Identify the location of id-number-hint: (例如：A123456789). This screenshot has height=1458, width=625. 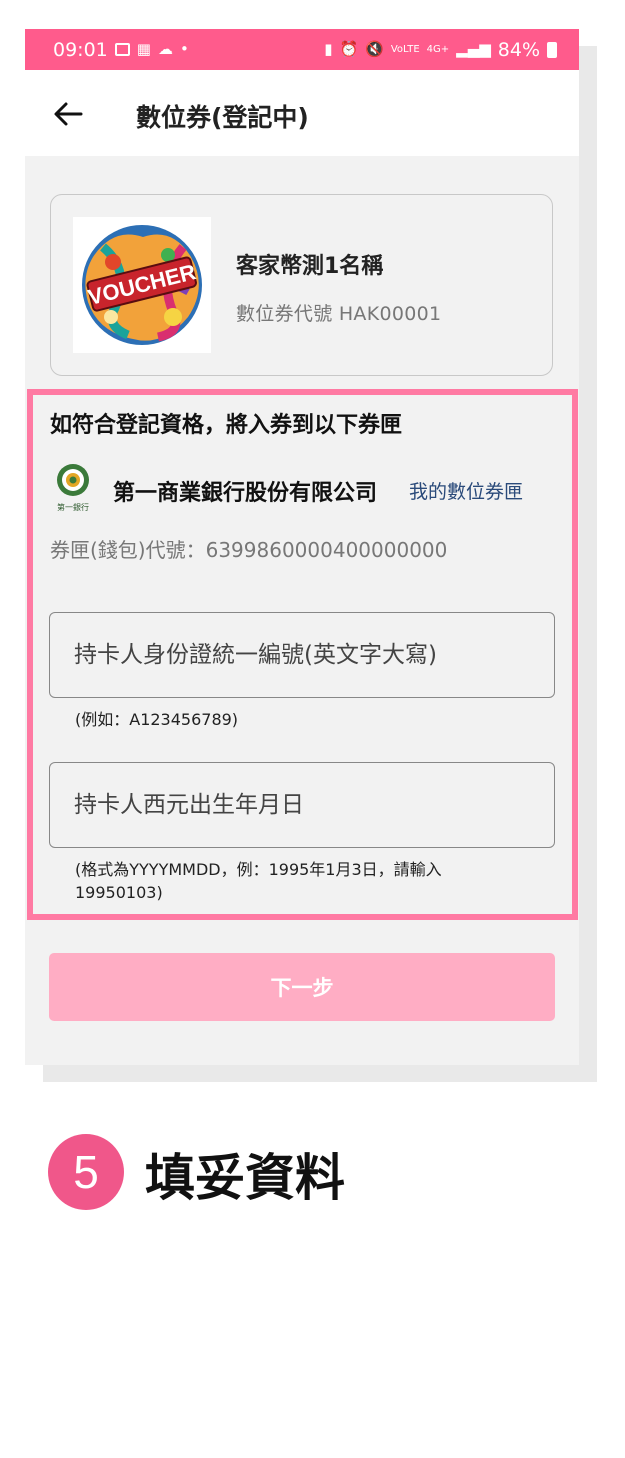
(157, 719).